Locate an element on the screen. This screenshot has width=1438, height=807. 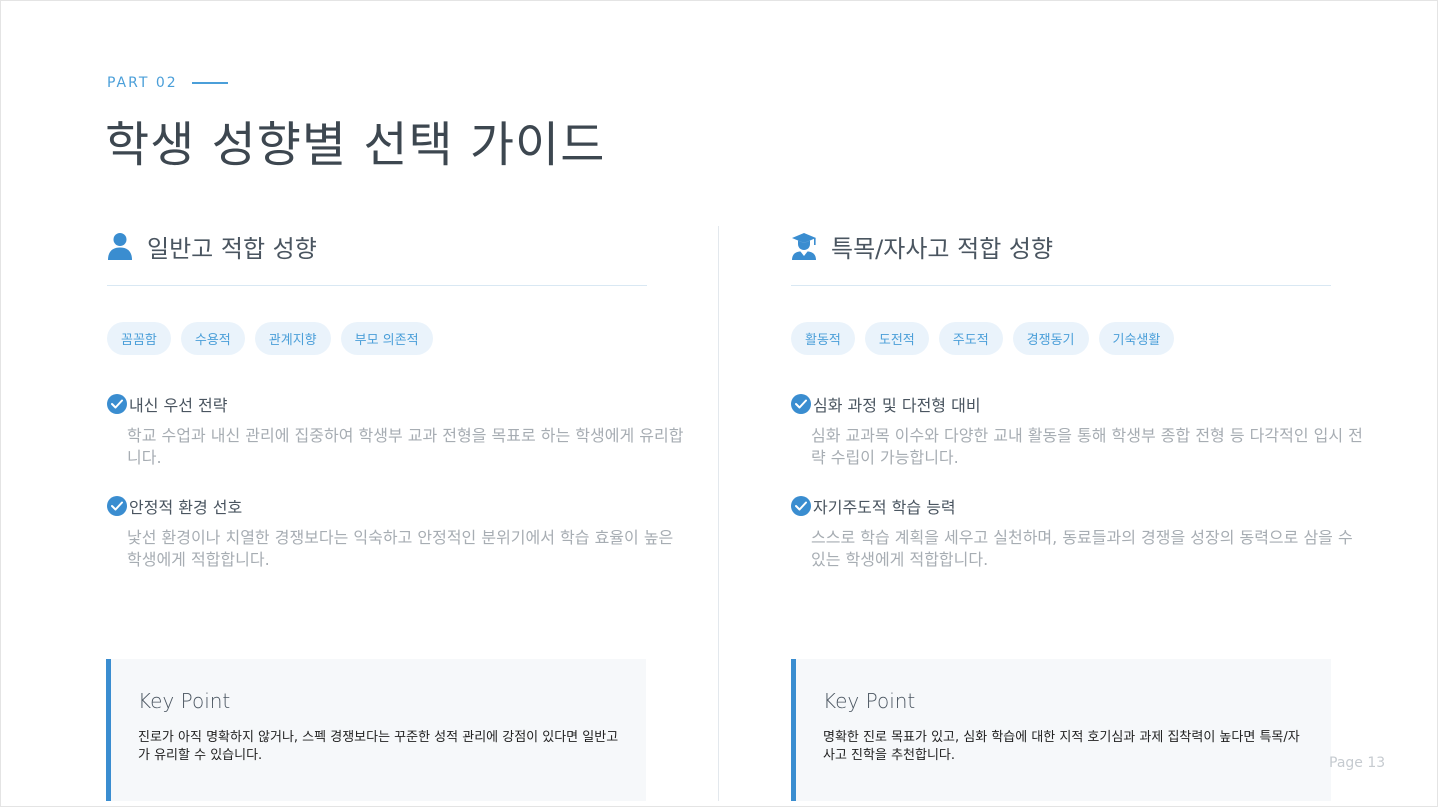
part-label: PART 02 is located at coordinates (142, 83).